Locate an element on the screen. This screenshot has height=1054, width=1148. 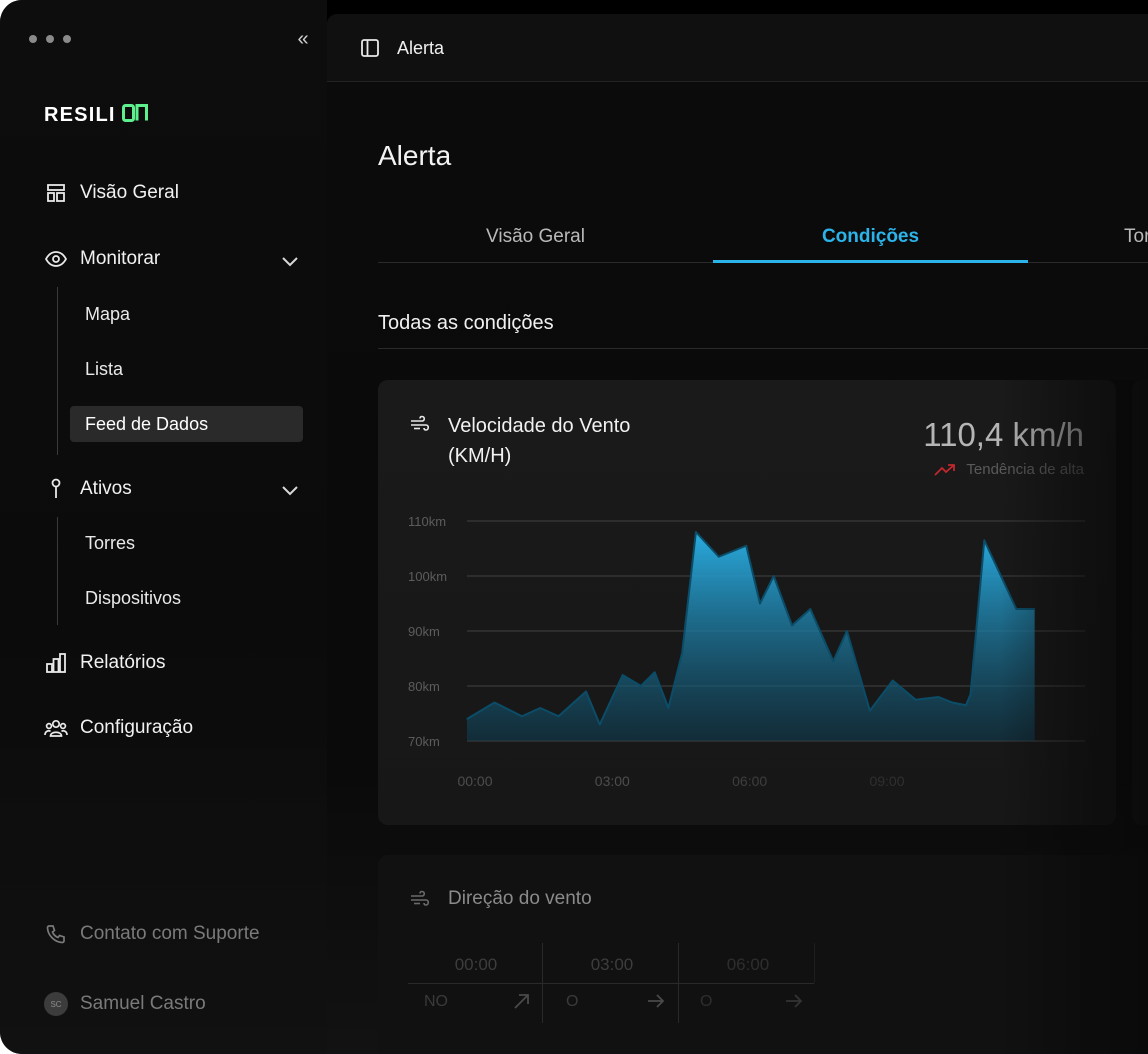
direction-column: 03:00 O is located at coordinates (612, 983).